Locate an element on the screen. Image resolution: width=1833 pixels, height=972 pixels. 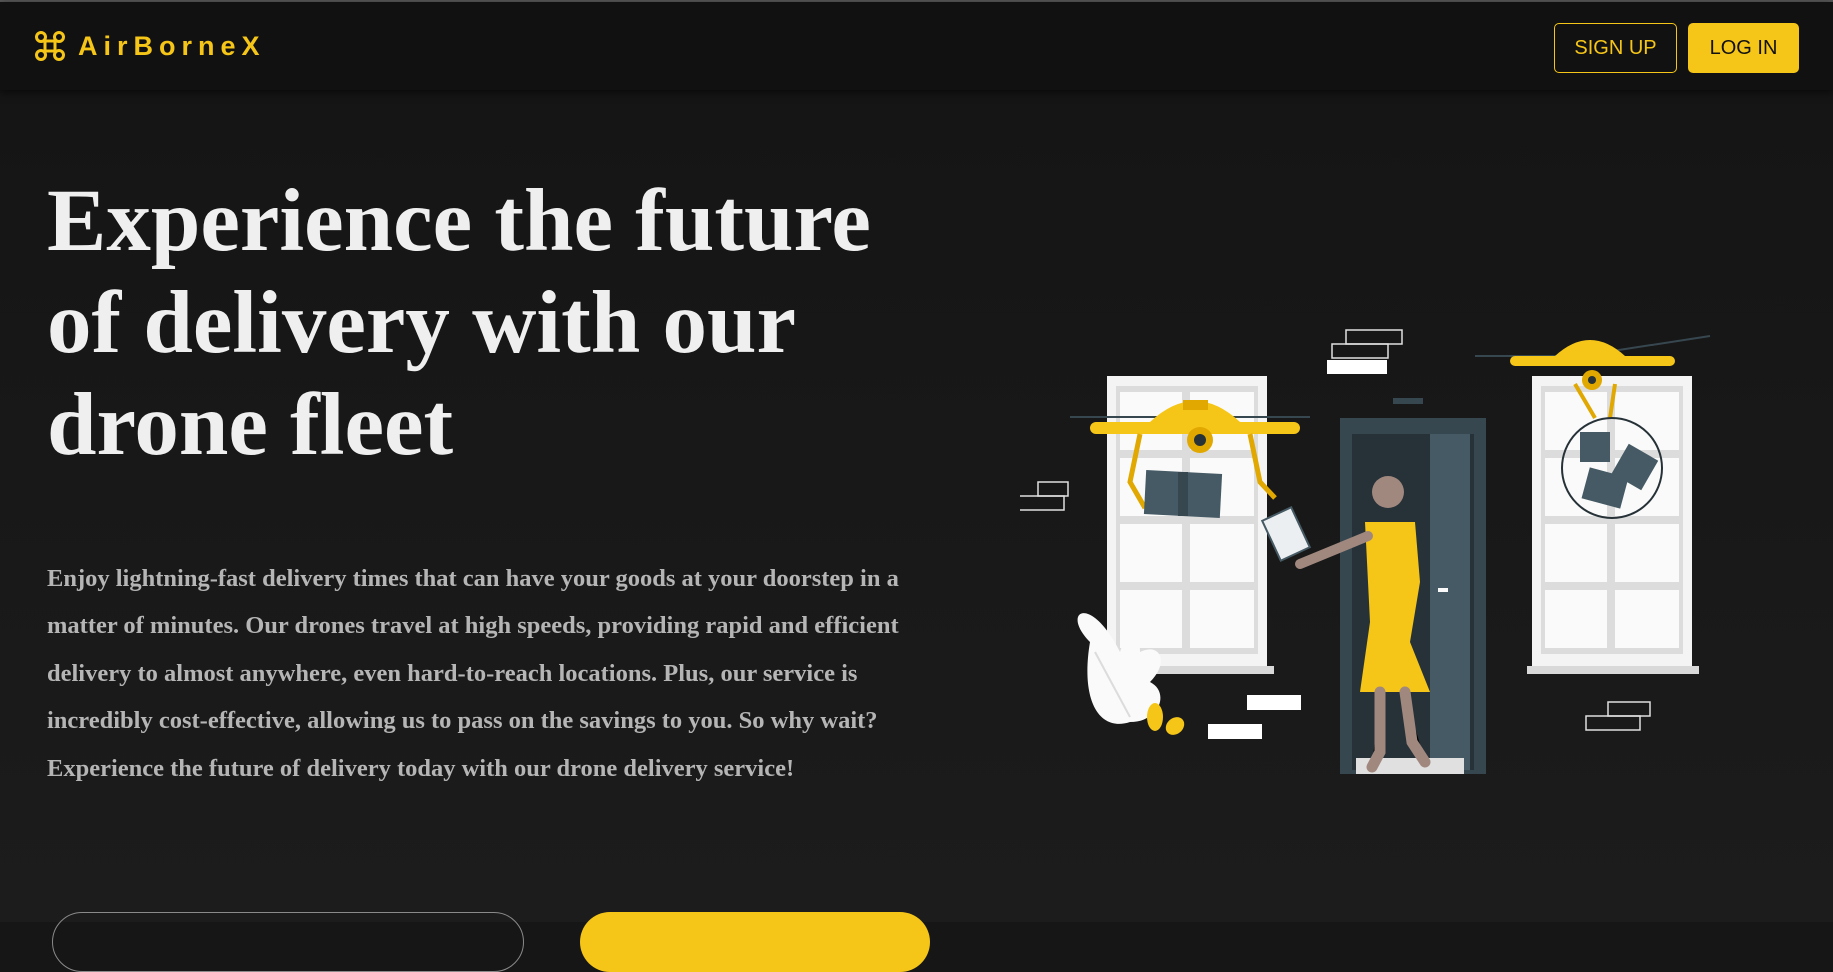
brand-logo: AirBorneX is located at coordinates (150, 46).